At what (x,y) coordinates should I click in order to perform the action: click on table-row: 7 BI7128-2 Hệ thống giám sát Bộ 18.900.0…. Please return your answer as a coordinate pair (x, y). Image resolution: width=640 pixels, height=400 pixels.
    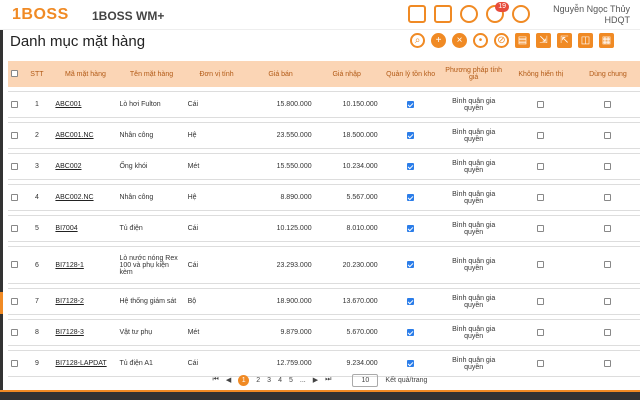
    Looking at the image, I should click on (324, 301).